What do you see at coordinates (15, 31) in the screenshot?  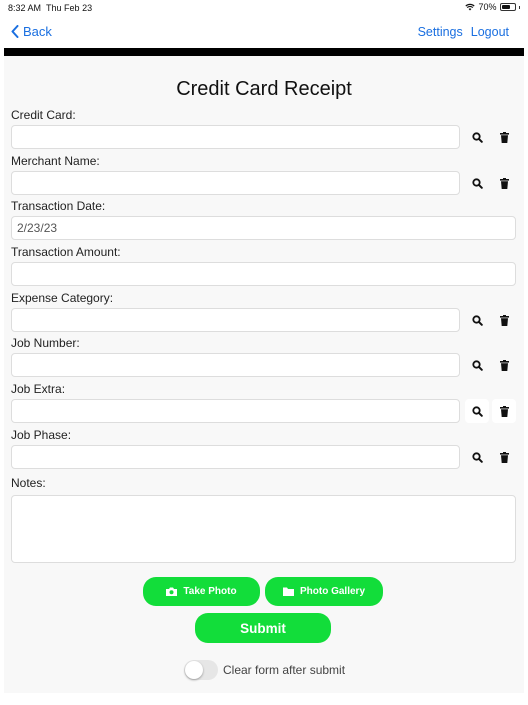 I see `chevron-left-icon` at bounding box center [15, 31].